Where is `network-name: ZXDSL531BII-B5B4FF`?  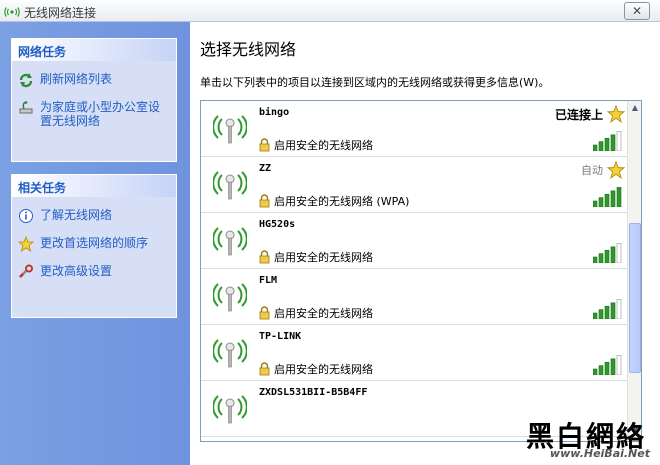
network-name: ZXDSL531BII-B5B4FF is located at coordinates (313, 392).